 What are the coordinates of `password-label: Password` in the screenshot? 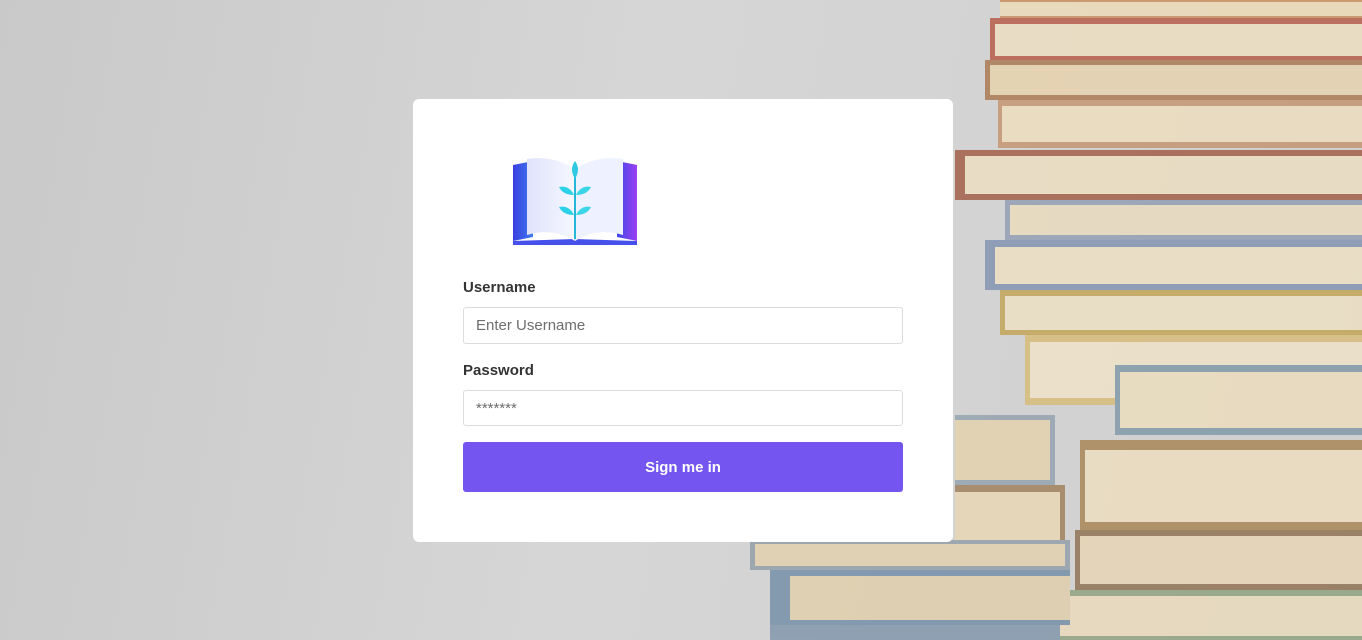 It's located at (498, 370).